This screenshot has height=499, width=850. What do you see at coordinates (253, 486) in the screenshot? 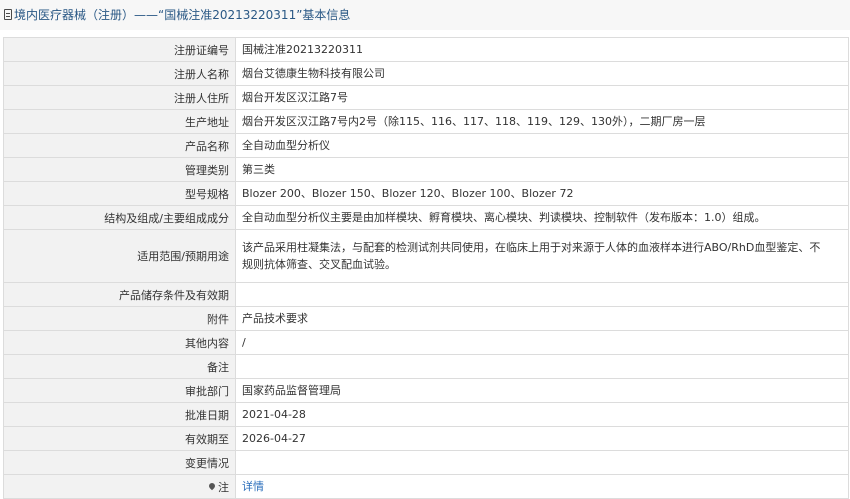
I see `details-link: 详情` at bounding box center [253, 486].